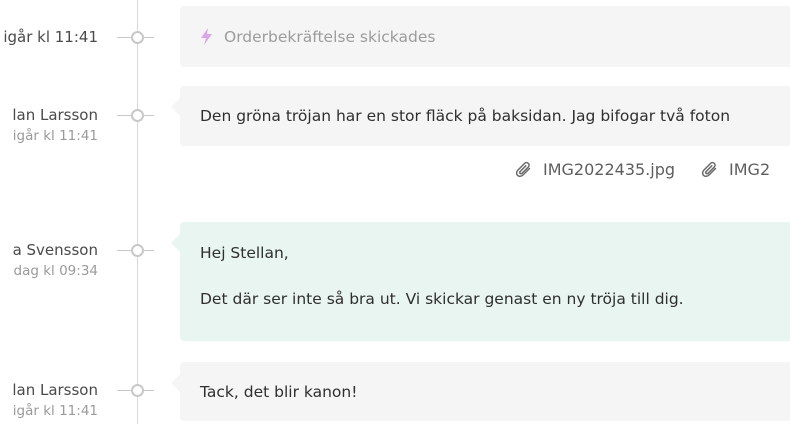 This screenshot has width=790, height=424. I want to click on attachment-name: IMG2022435.jpg, so click(609, 169).